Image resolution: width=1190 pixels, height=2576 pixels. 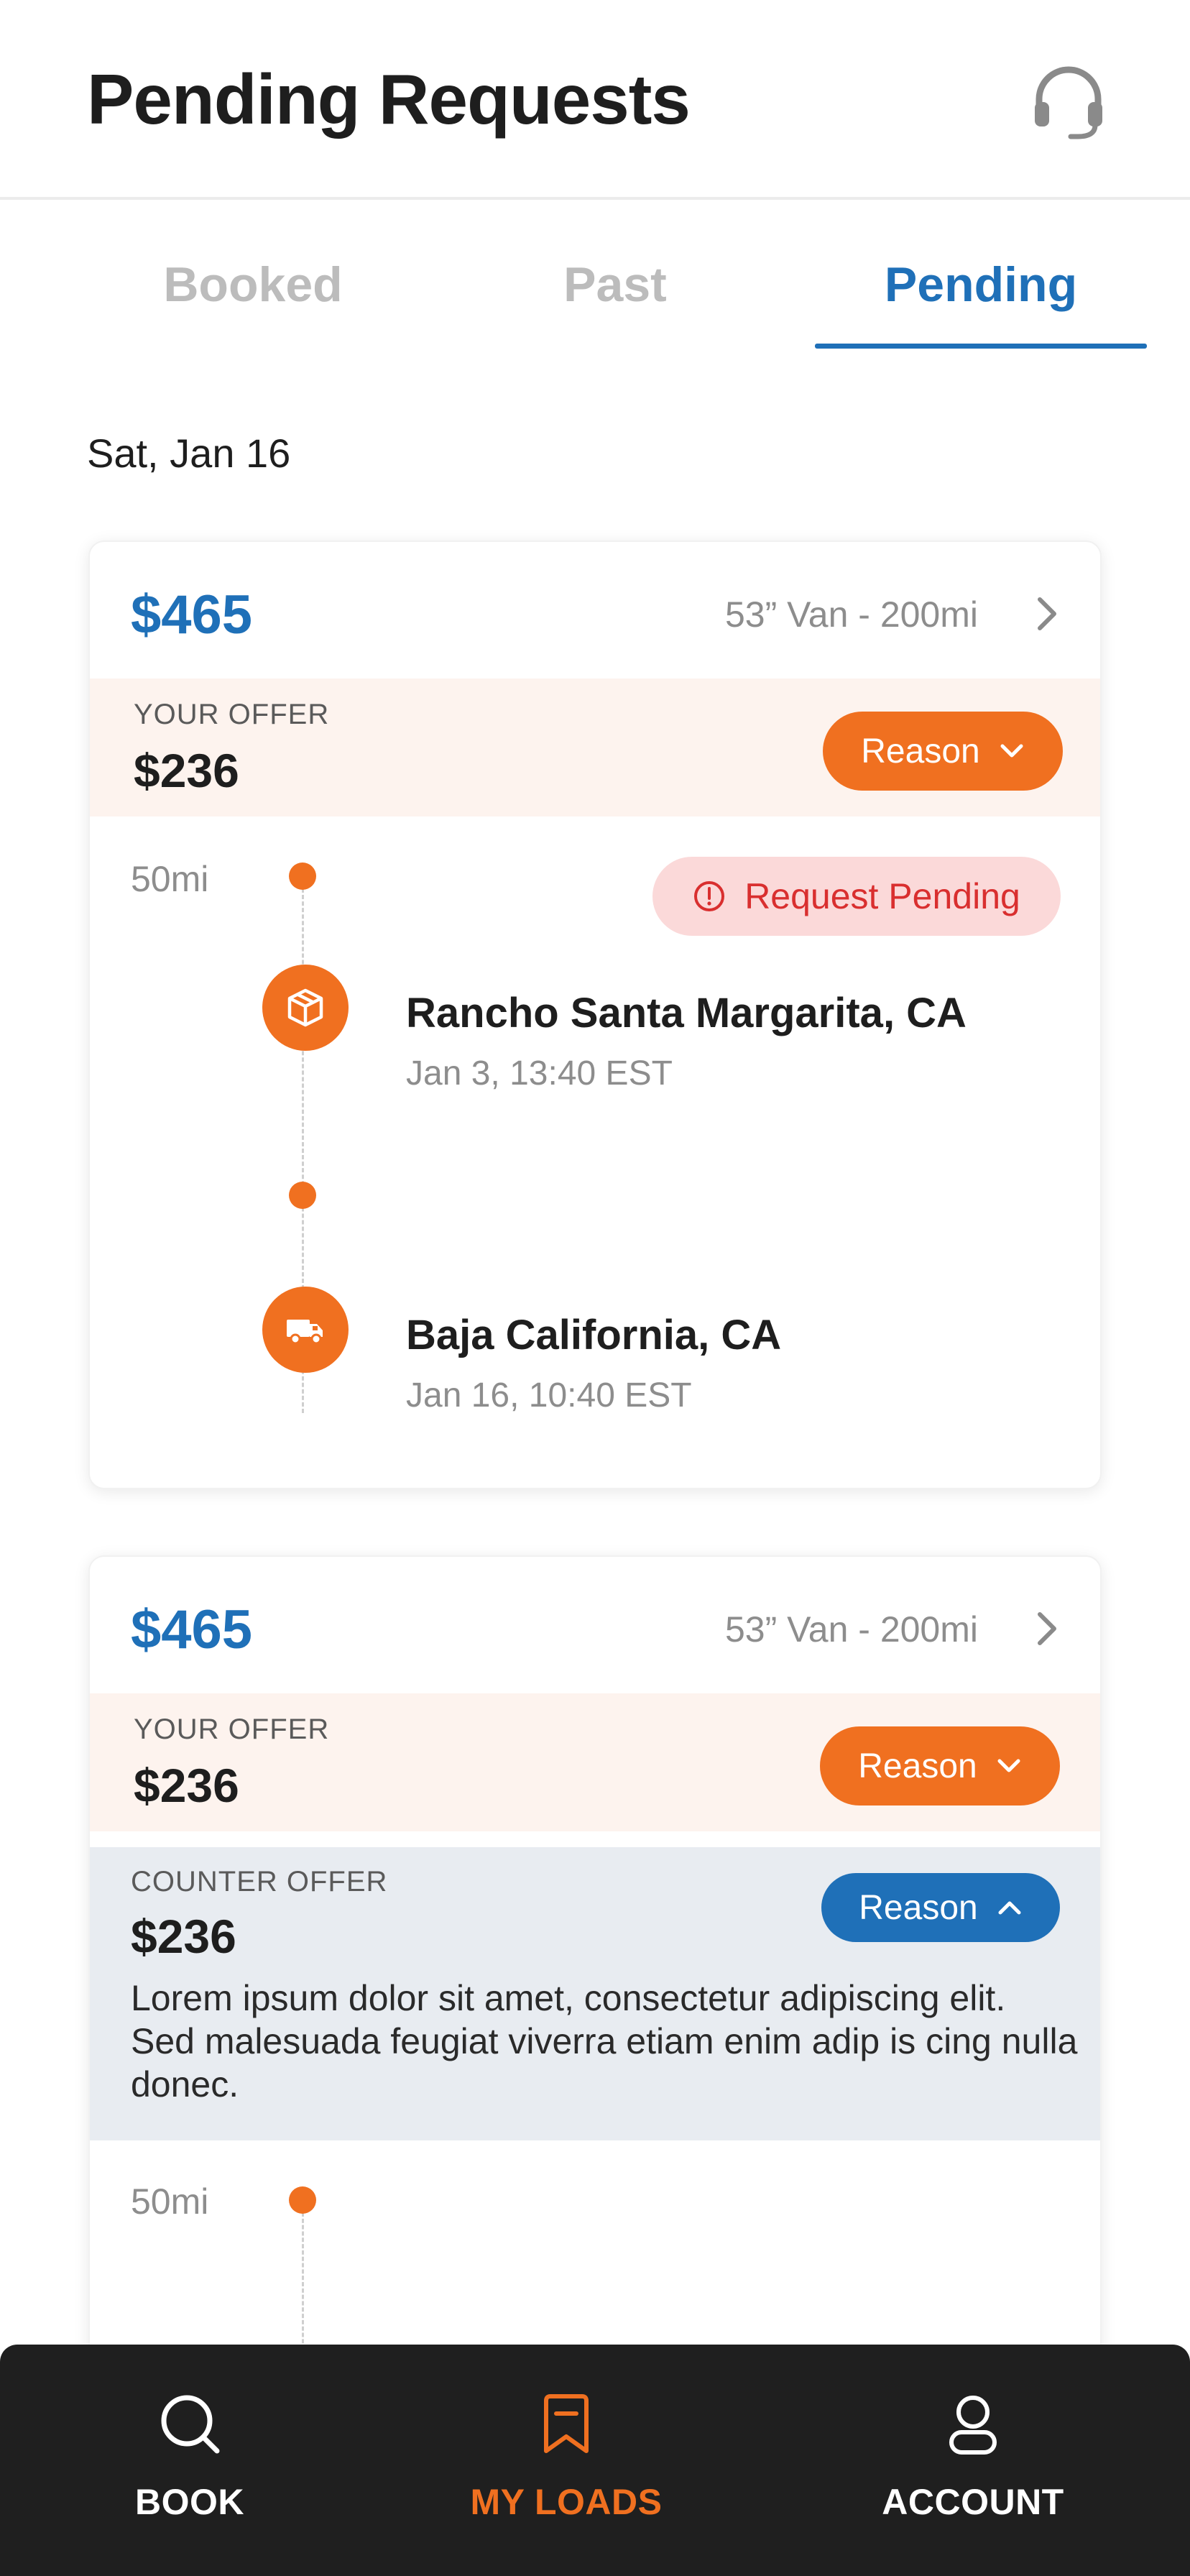 What do you see at coordinates (981, 298) in the screenshot?
I see `tab-pending: Pending` at bounding box center [981, 298].